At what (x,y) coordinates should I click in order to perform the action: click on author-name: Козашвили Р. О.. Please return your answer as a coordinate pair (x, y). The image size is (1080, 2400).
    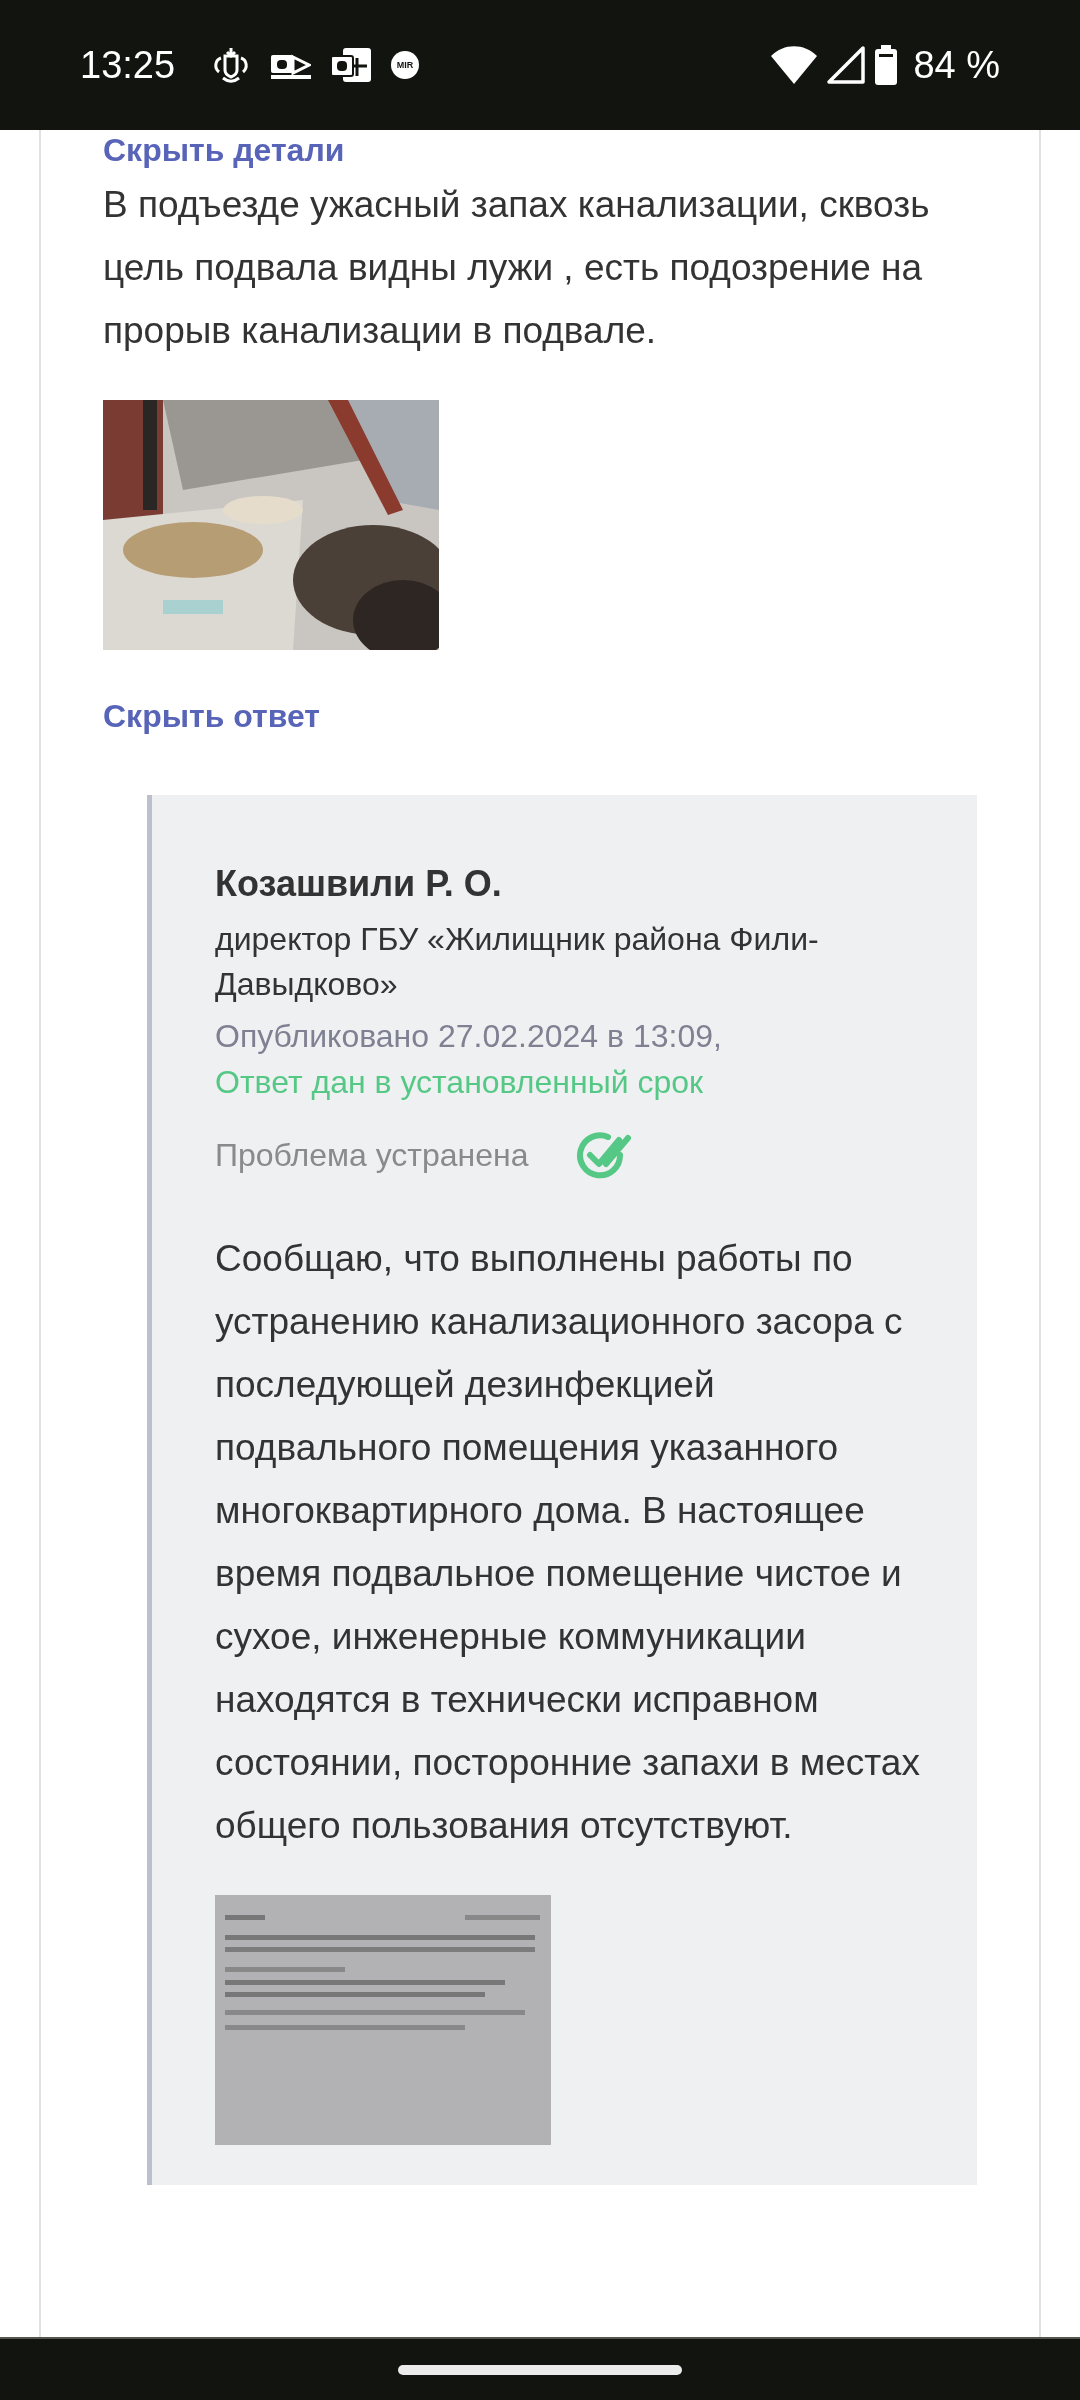
    Looking at the image, I should click on (359, 884).